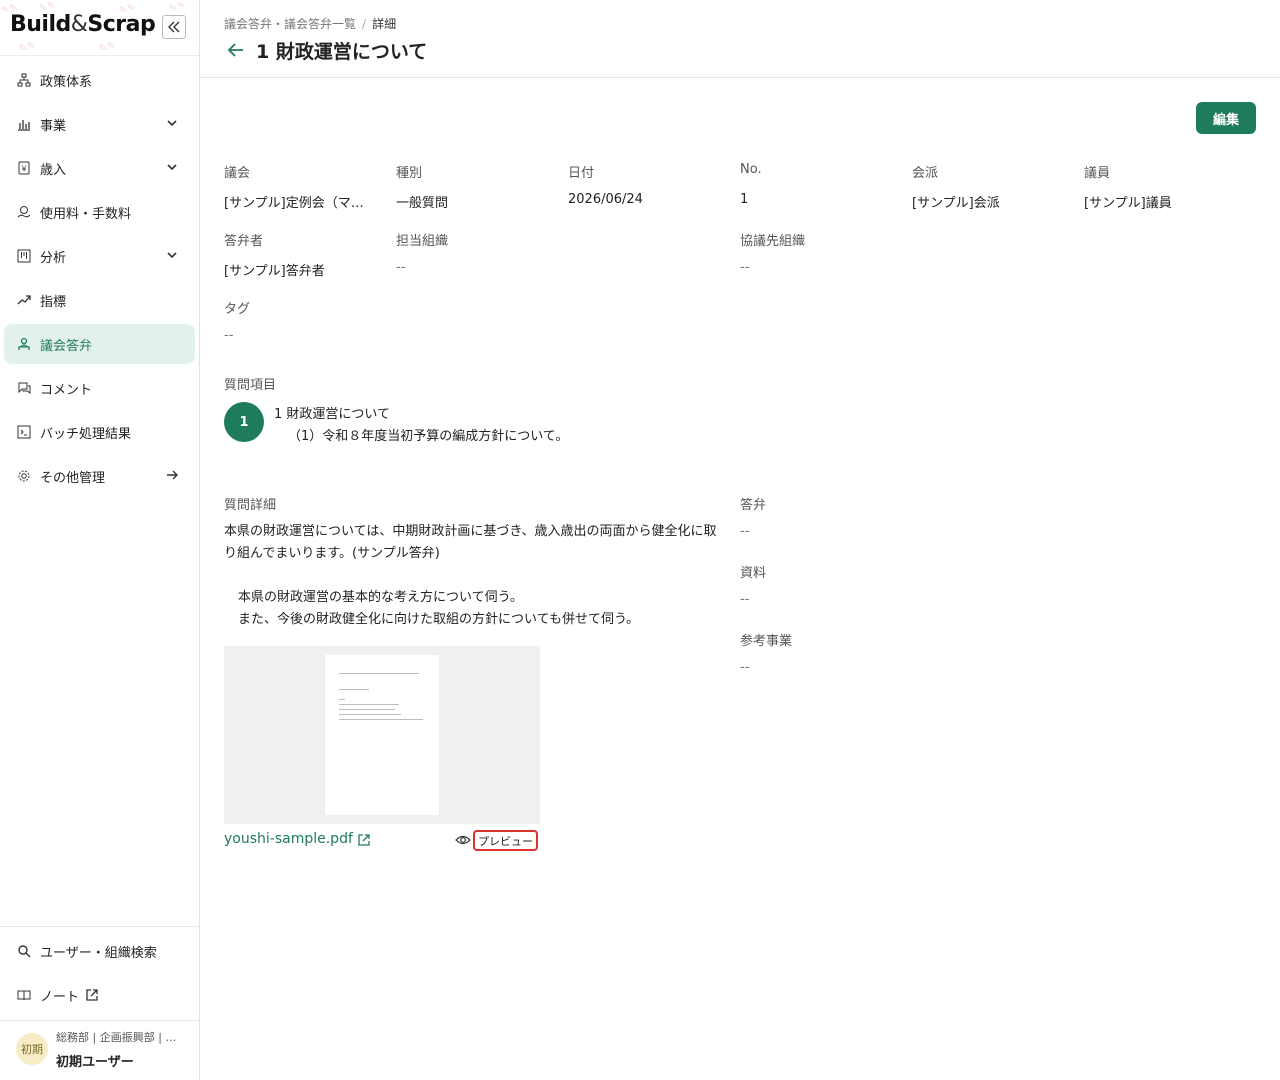 The image size is (1280, 1080). I want to click on sidebar-item-label: 歳入, so click(53, 170).